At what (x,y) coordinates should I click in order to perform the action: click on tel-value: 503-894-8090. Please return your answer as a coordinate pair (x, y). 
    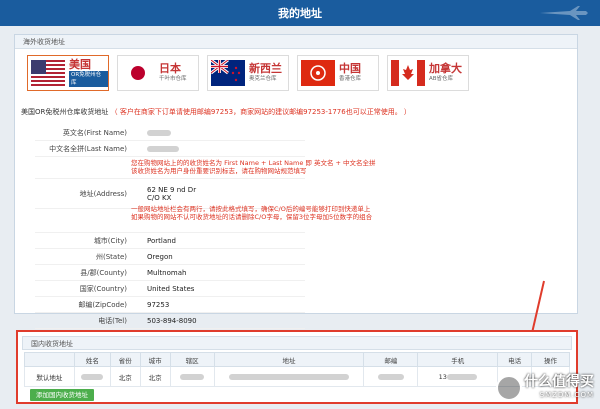
    Looking at the image, I should click on (166, 321).